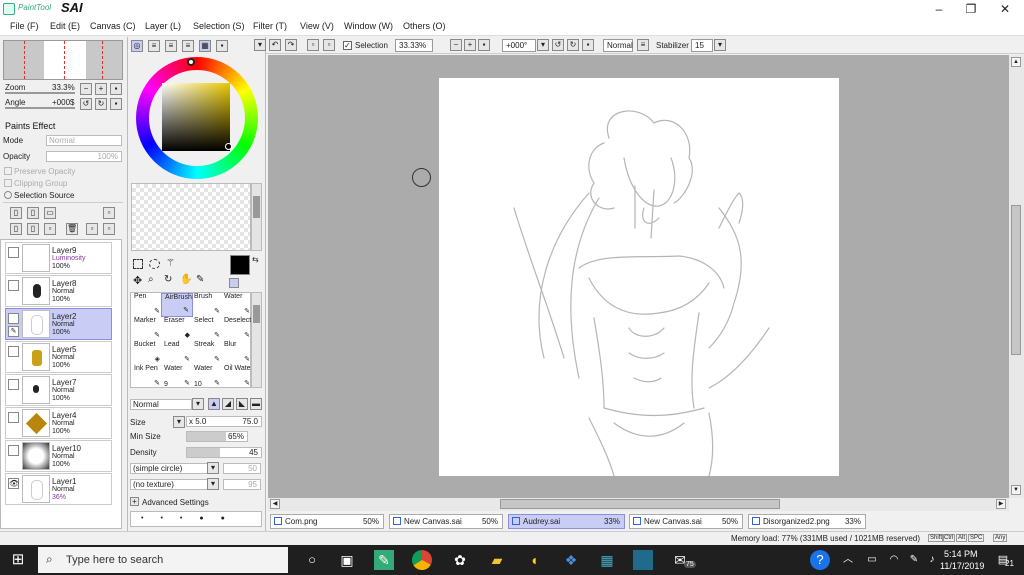 This screenshot has width=1024, height=575. I want to click on toolbar-rotate-left-button: ↺, so click(558, 45).